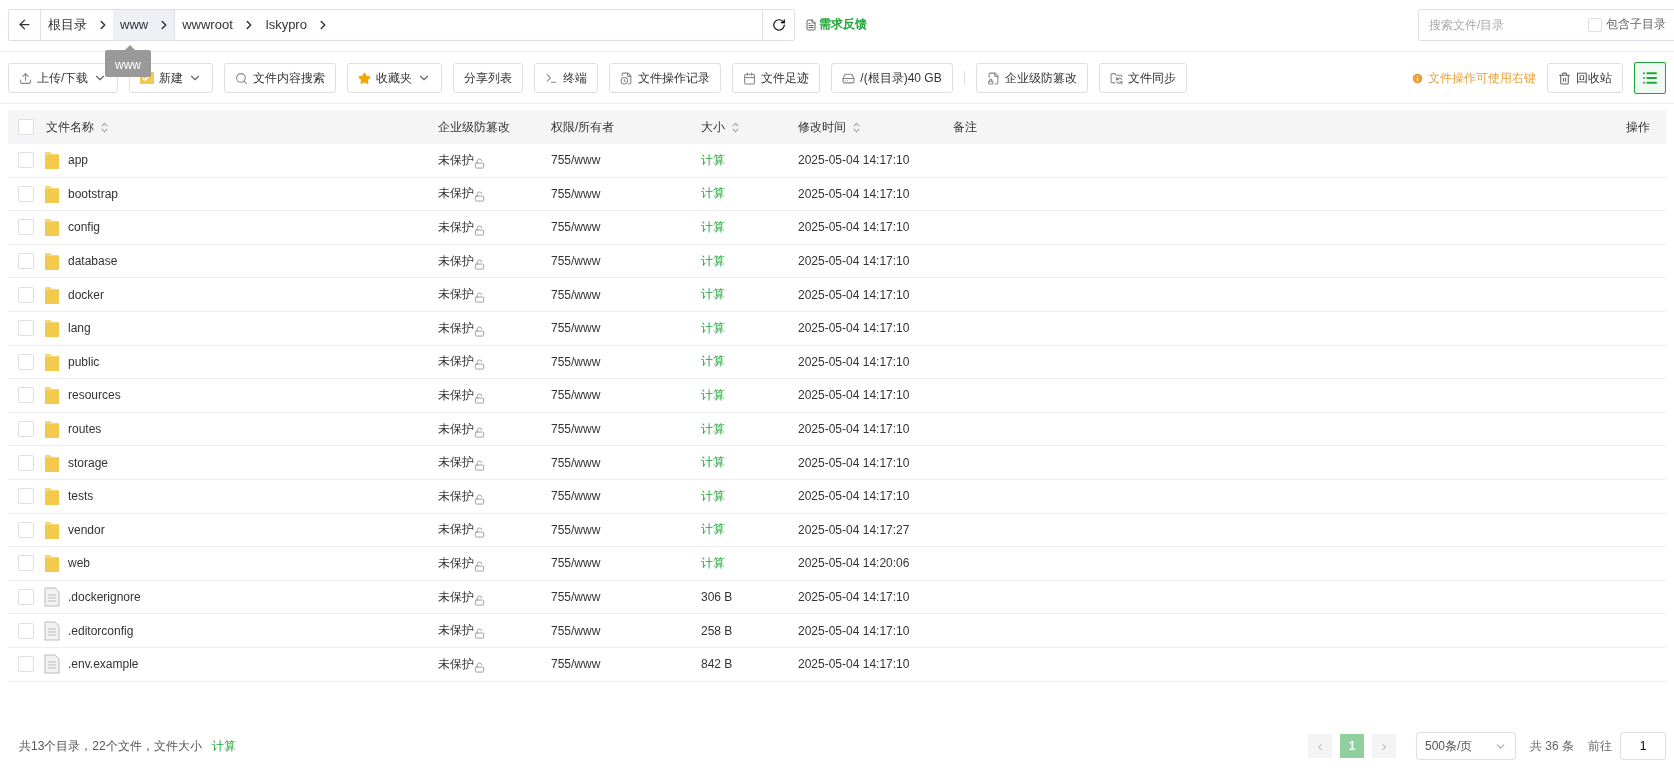  I want to click on column-header: 修改时间, so click(822, 127).